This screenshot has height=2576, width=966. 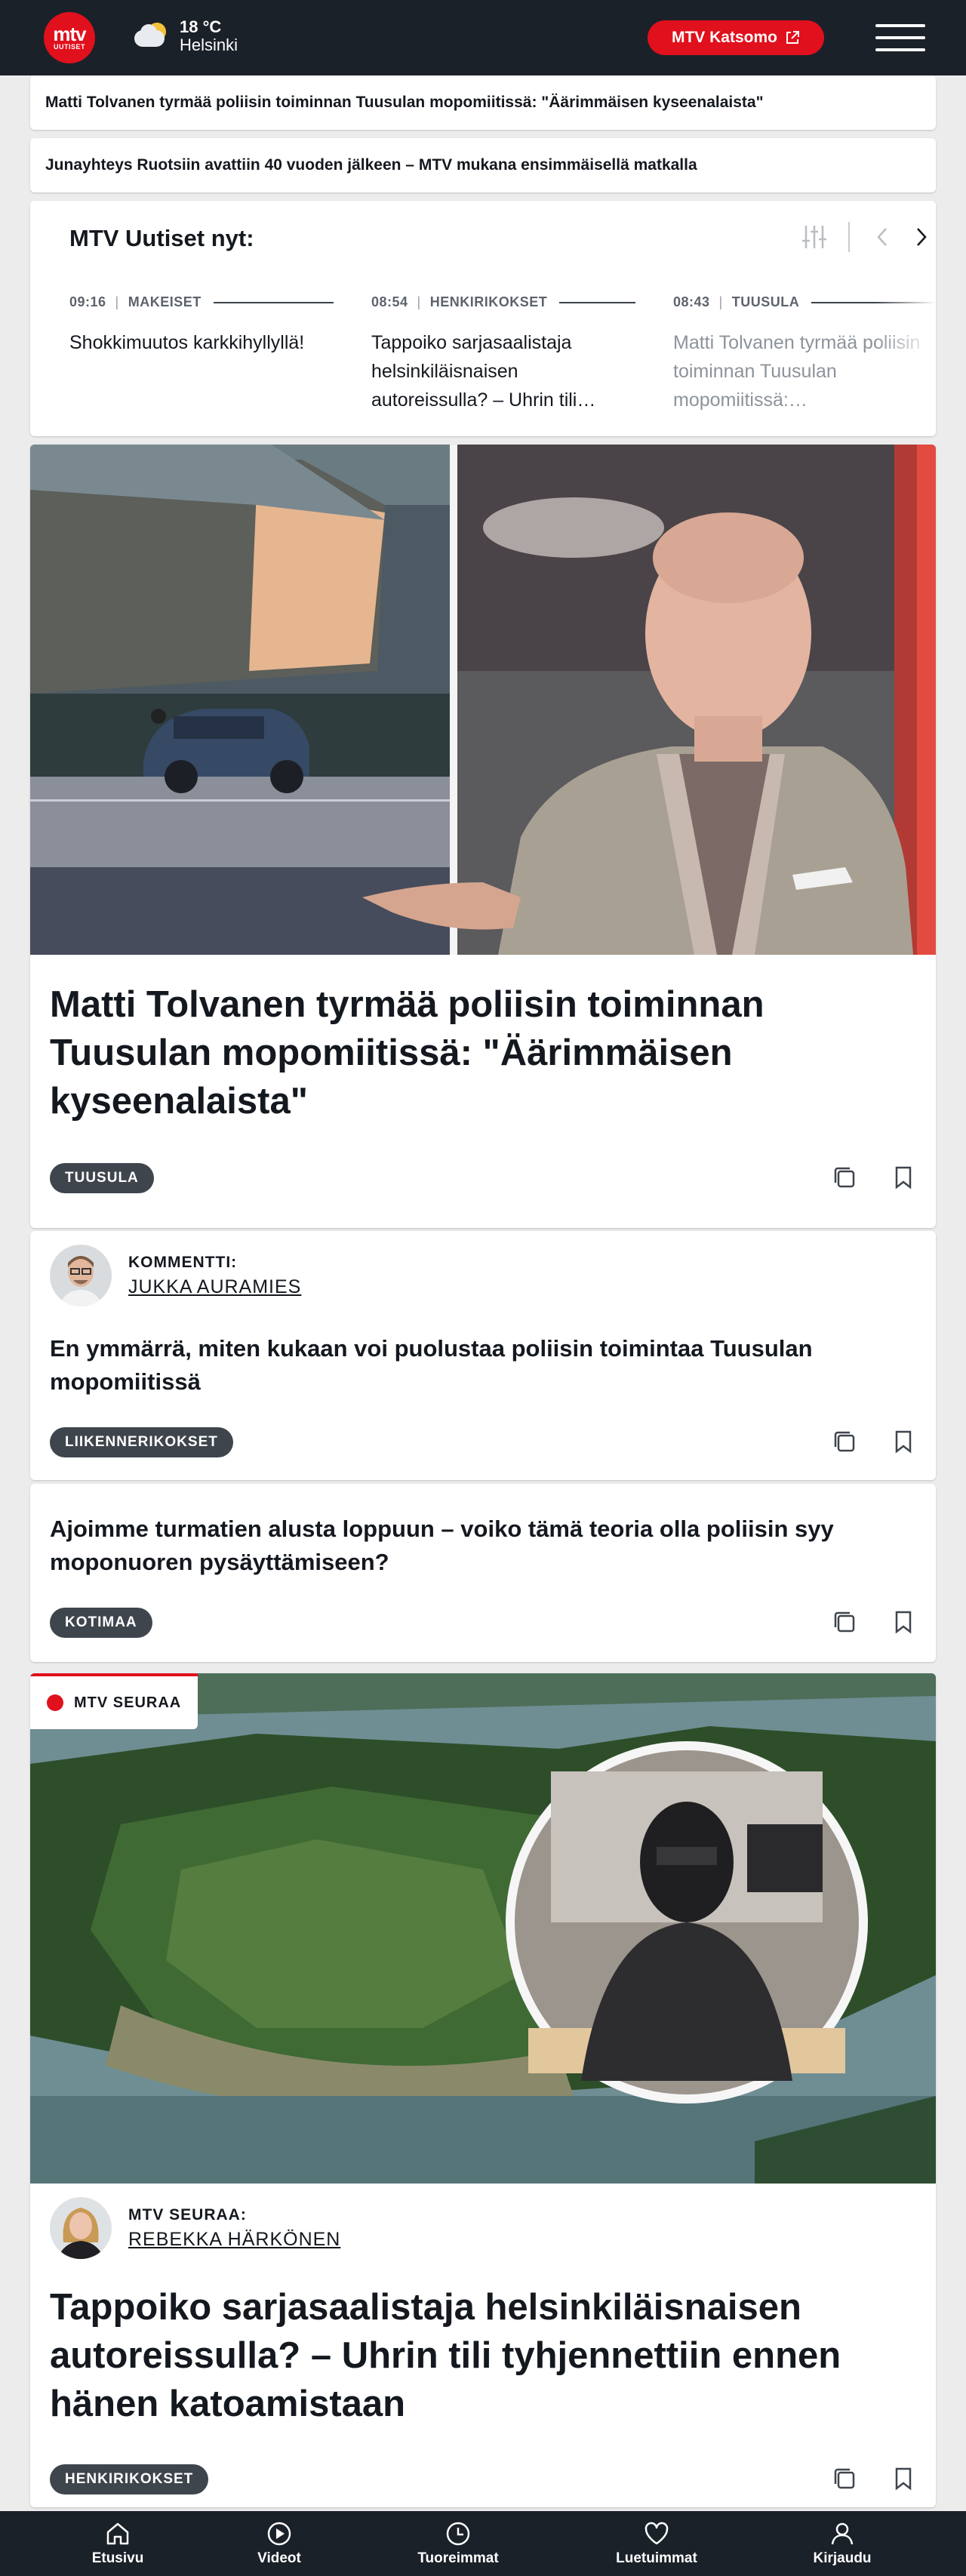 I want to click on play-icon, so click(x=279, y=2534).